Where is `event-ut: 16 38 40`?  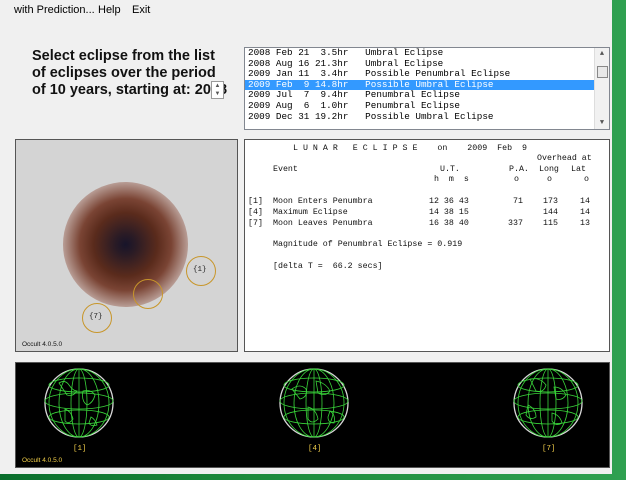
event-ut: 16 38 40 is located at coordinates (449, 223).